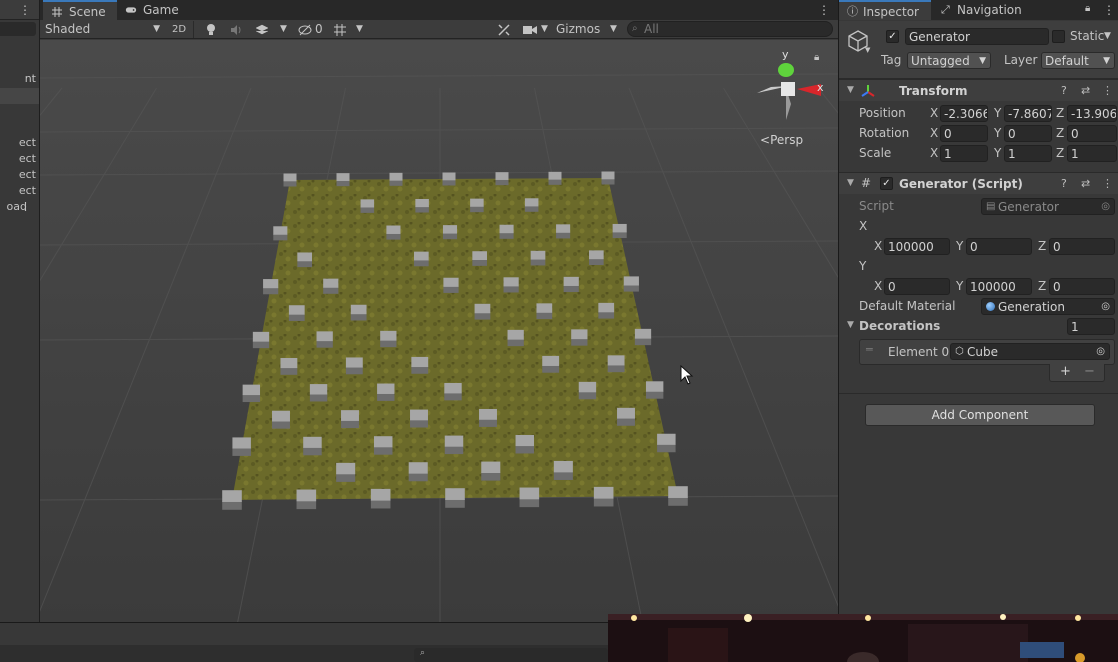 Image resolution: width=1118 pixels, height=662 pixels. I want to click on x-vector-y-field: 0, so click(999, 246).